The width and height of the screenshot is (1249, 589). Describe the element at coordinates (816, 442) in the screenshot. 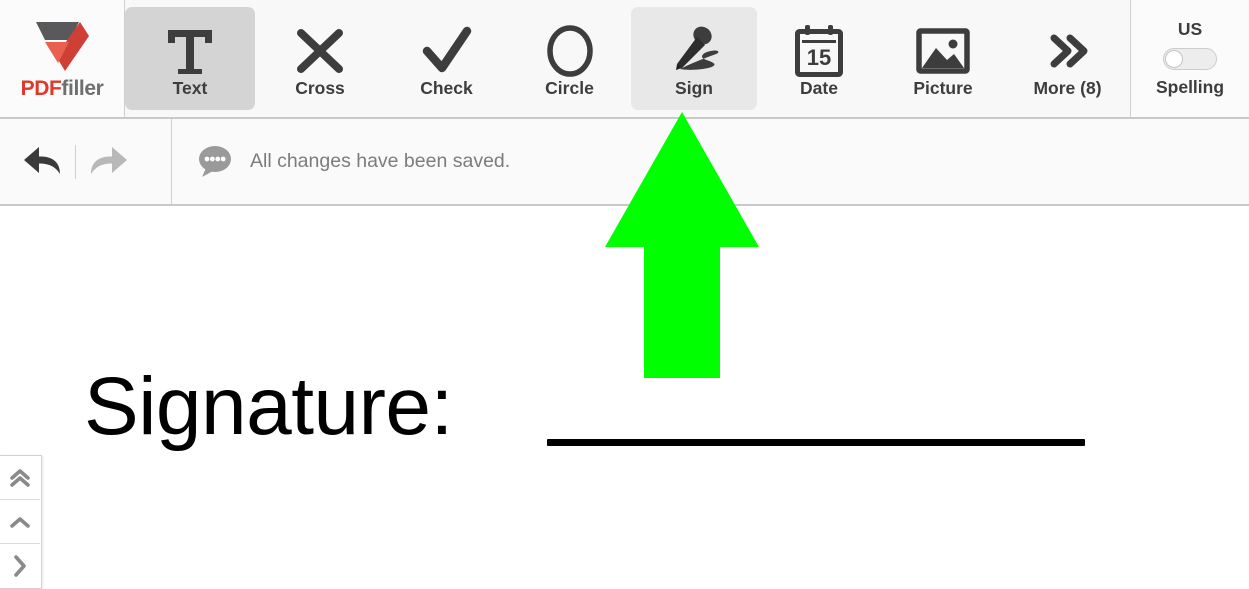

I see `signature-blank-line` at that location.